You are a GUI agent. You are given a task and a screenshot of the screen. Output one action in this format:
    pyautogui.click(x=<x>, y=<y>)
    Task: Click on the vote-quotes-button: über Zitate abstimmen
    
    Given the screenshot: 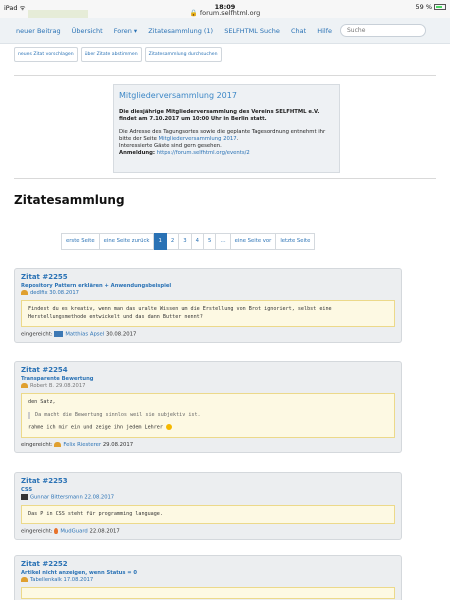 What is the action you would take?
    pyautogui.click(x=111, y=54)
    